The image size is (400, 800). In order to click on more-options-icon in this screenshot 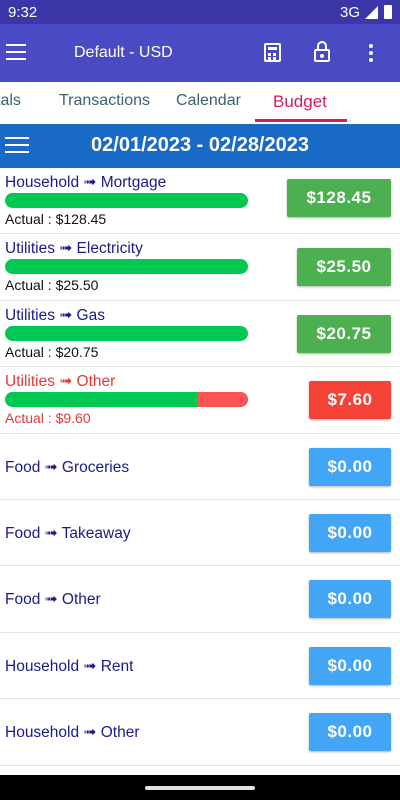, I will do `click(371, 53)`.